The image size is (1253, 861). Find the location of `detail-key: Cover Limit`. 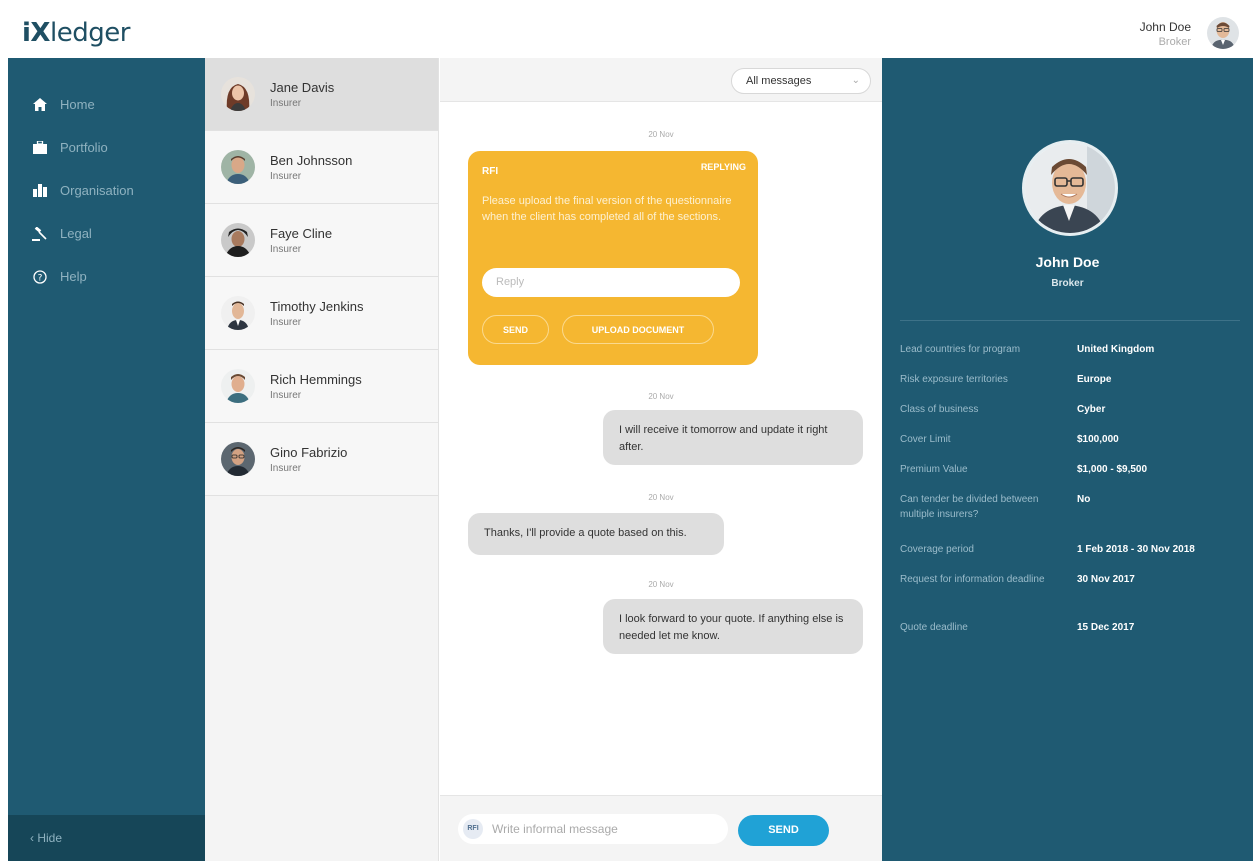

detail-key: Cover Limit is located at coordinates (925, 439).